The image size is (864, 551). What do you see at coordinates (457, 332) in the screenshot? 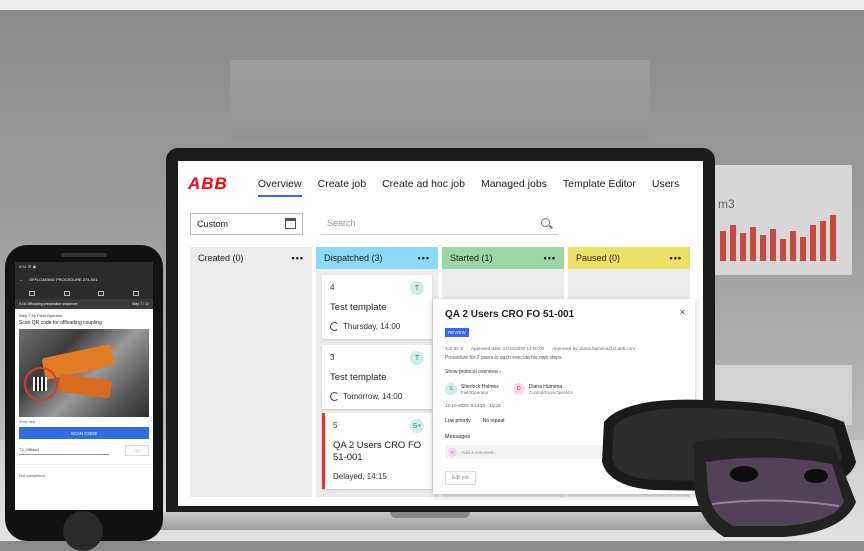
I see `status-badge: REVIEW` at bounding box center [457, 332].